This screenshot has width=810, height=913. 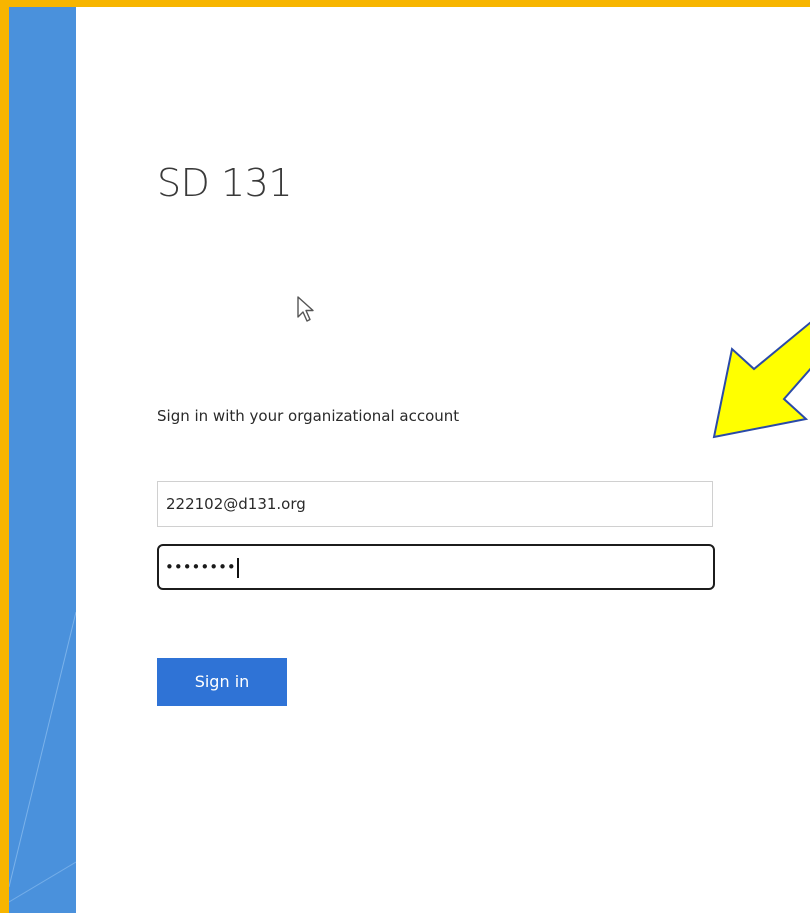 I want to click on side-illustration-panel, so click(x=42, y=460).